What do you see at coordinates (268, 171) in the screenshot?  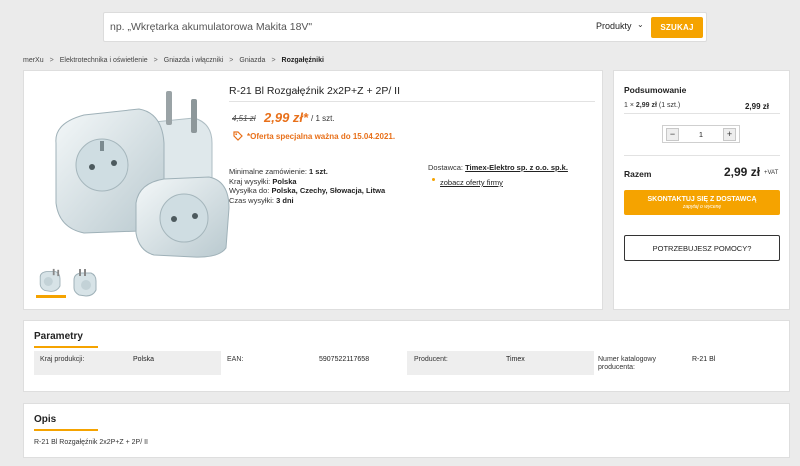 I see `min-order-label: Minimalne zamówienie:` at bounding box center [268, 171].